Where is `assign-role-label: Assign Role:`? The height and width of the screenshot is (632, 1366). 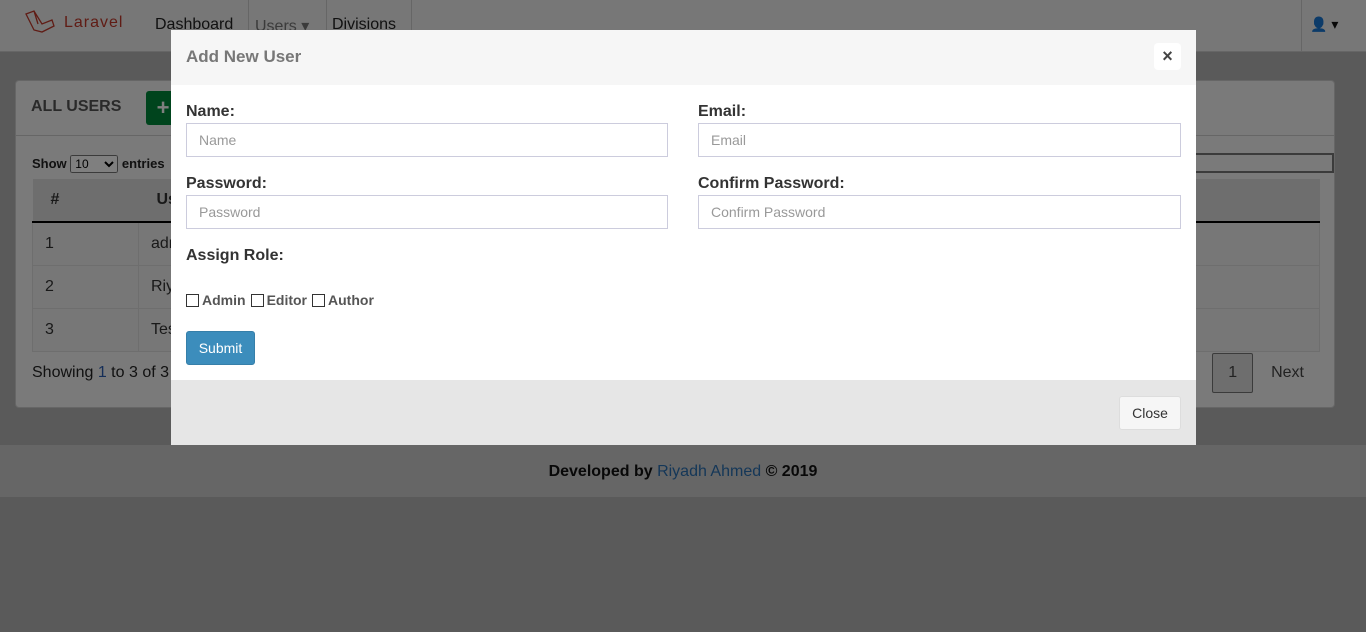
assign-role-label: Assign Role: is located at coordinates (235, 255).